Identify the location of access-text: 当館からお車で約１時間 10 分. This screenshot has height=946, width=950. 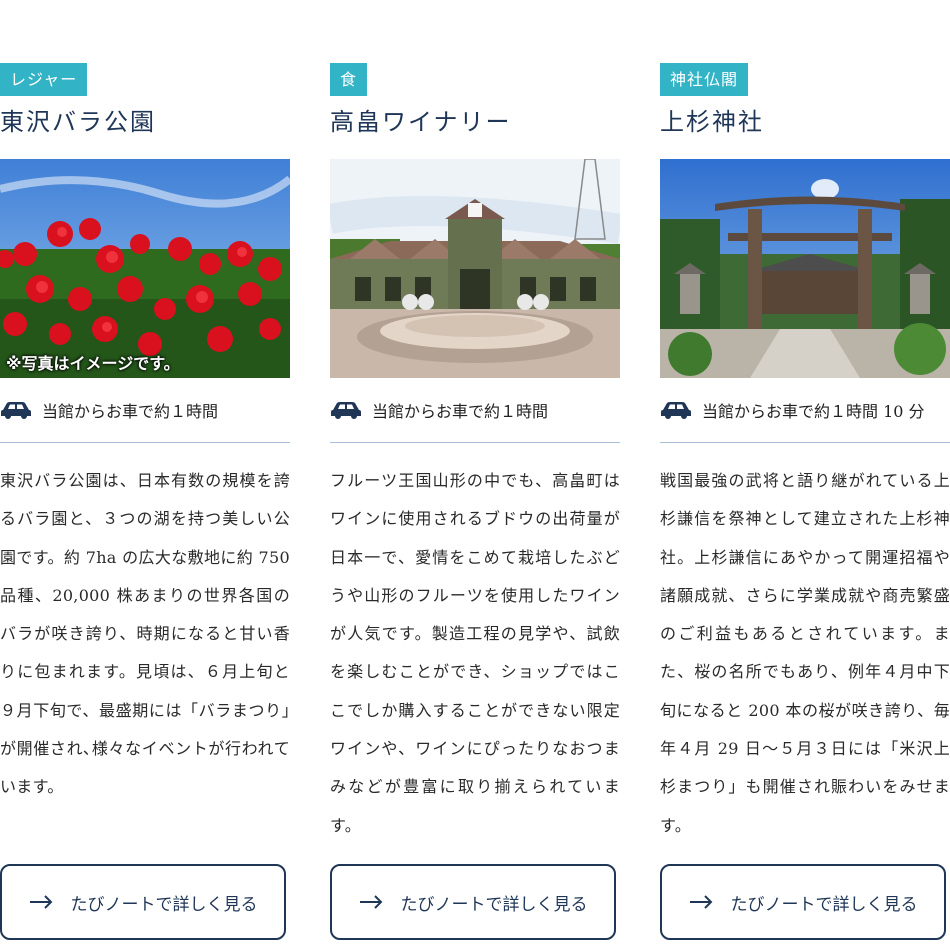
(813, 411).